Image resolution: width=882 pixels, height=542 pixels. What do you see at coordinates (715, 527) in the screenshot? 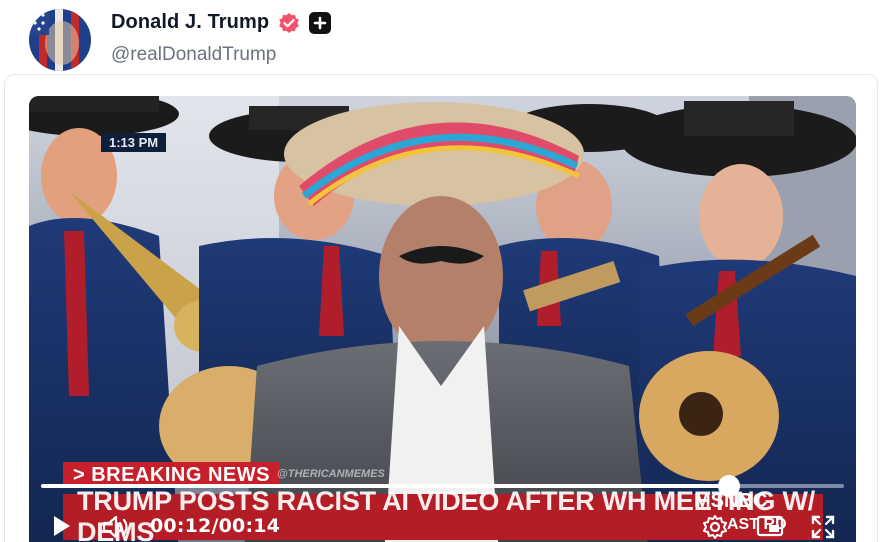
I see `settings-icon` at bounding box center [715, 527].